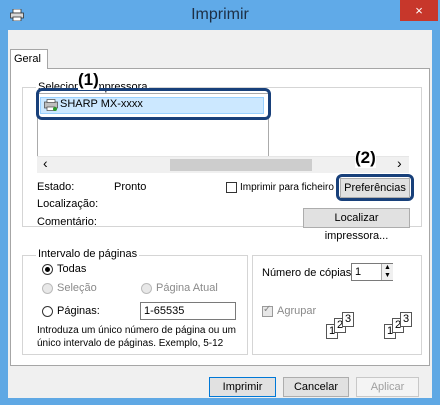 This screenshot has height=405, width=440. Describe the element at coordinates (231, 187) in the screenshot. I see `print-to-file-checkbox` at that location.